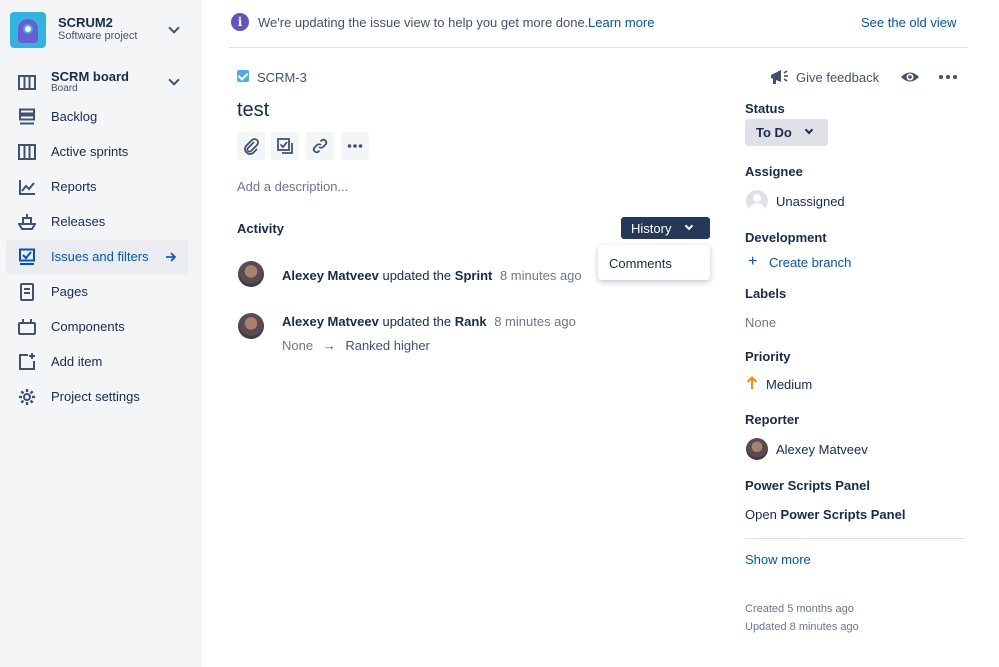  Describe the element at coordinates (90, 76) in the screenshot. I see `sidebar-item-label: SCRM board` at that location.